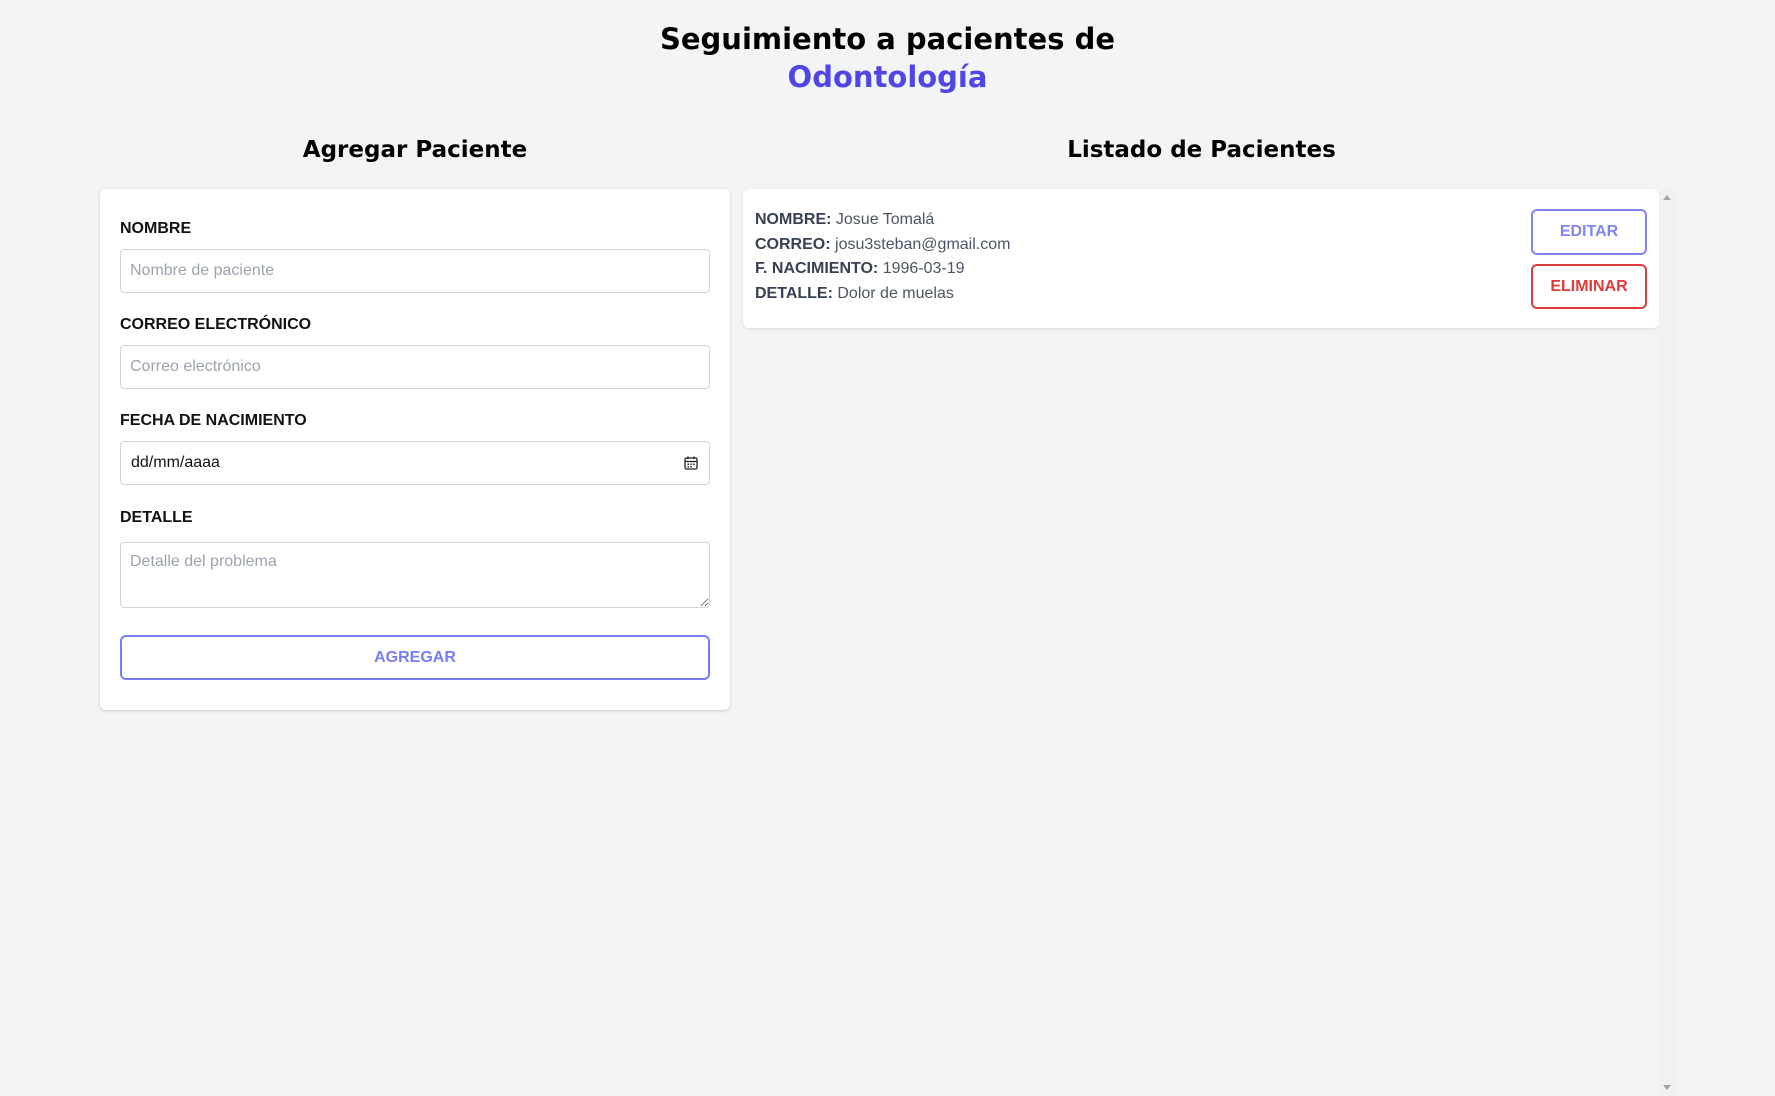 The width and height of the screenshot is (1775, 1096). What do you see at coordinates (1667, 197) in the screenshot?
I see `scroll-up-arrow-icon` at bounding box center [1667, 197].